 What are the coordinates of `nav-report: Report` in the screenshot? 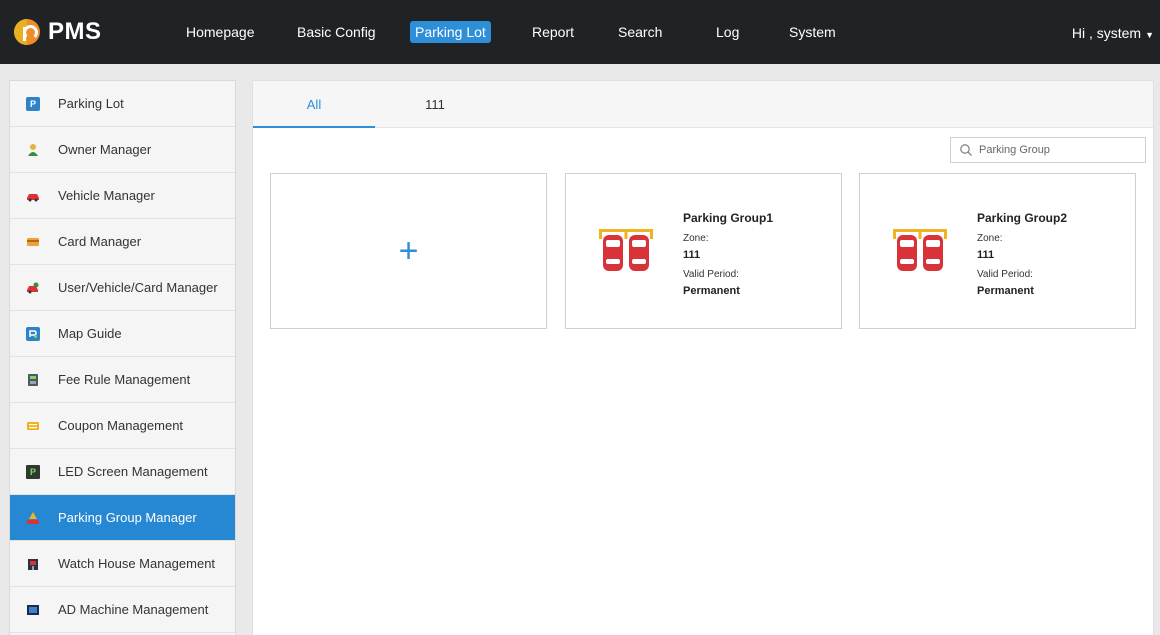 It's located at (553, 32).